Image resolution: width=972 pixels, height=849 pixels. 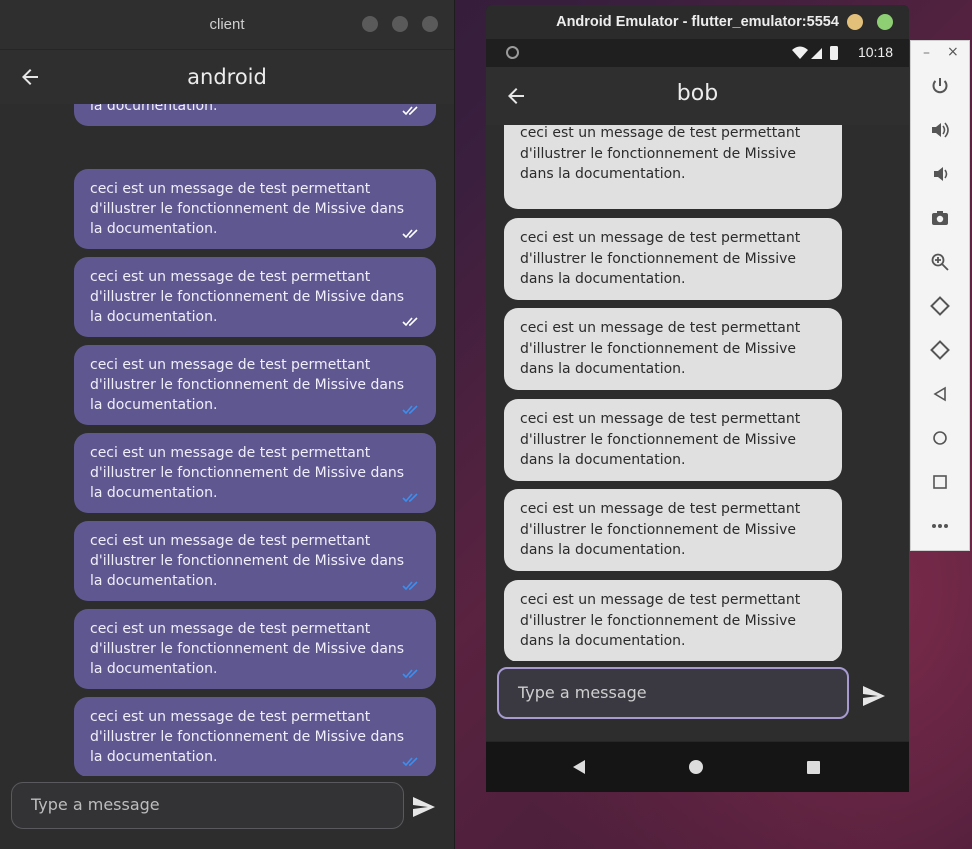 I want to click on chat-title: bob, so click(x=697, y=93).